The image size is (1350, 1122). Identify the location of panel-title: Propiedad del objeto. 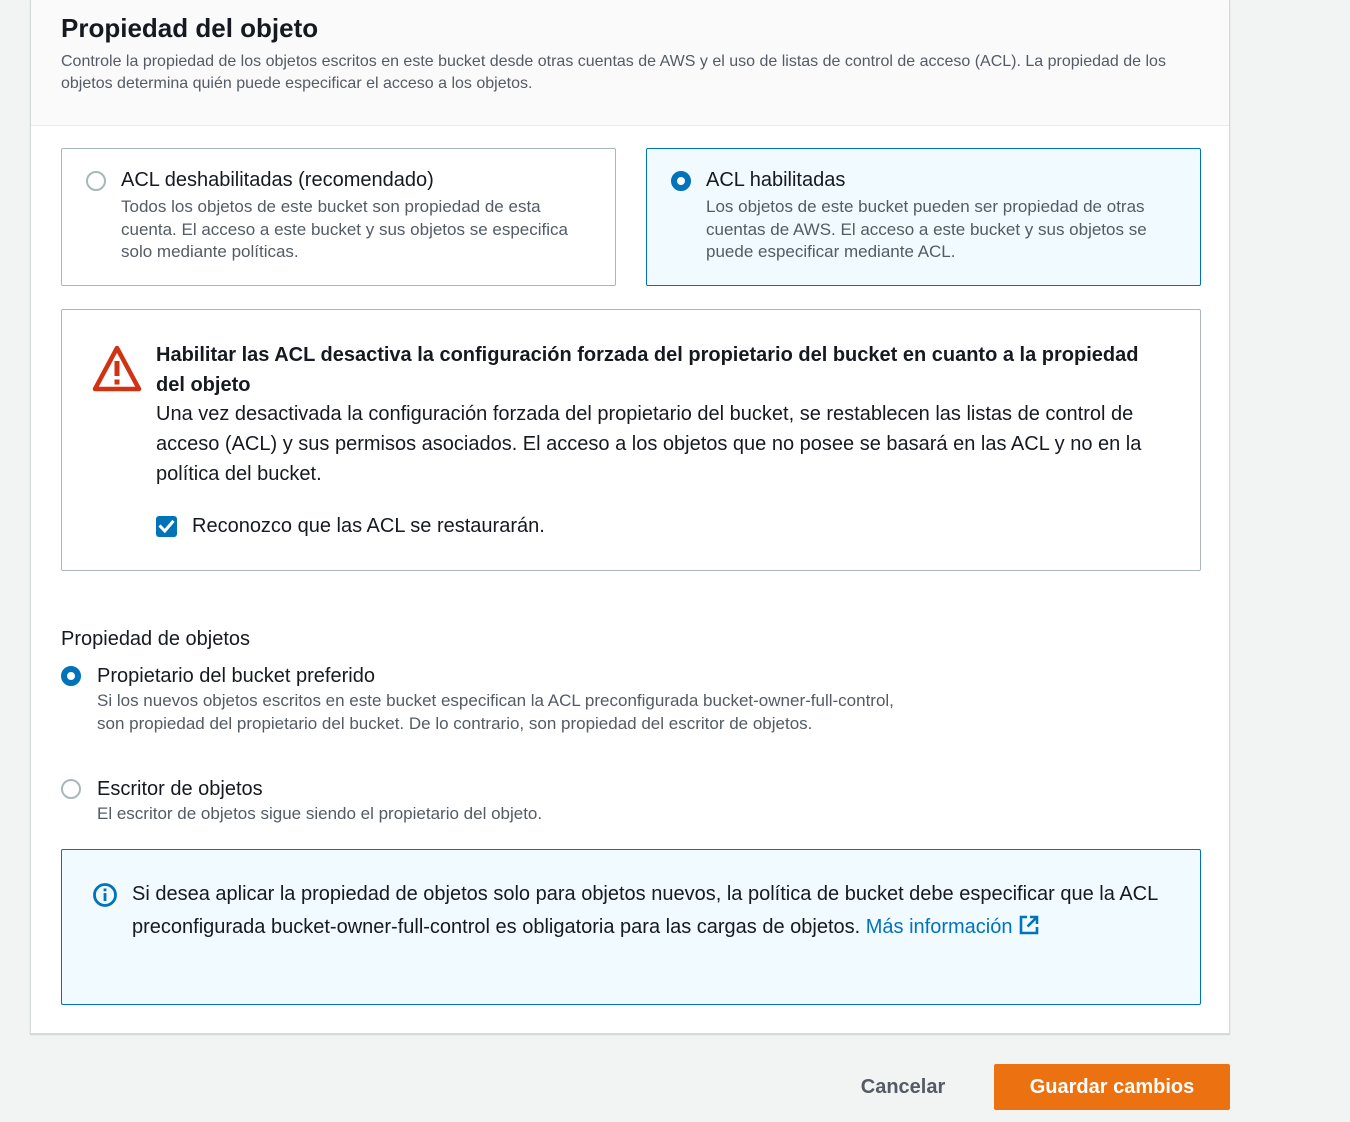
(190, 28).